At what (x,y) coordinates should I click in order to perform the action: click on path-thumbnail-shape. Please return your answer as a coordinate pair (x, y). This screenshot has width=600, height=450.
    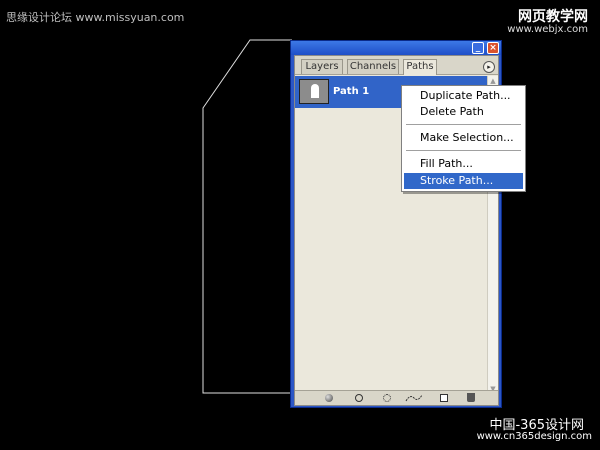
    Looking at the image, I should click on (315, 91).